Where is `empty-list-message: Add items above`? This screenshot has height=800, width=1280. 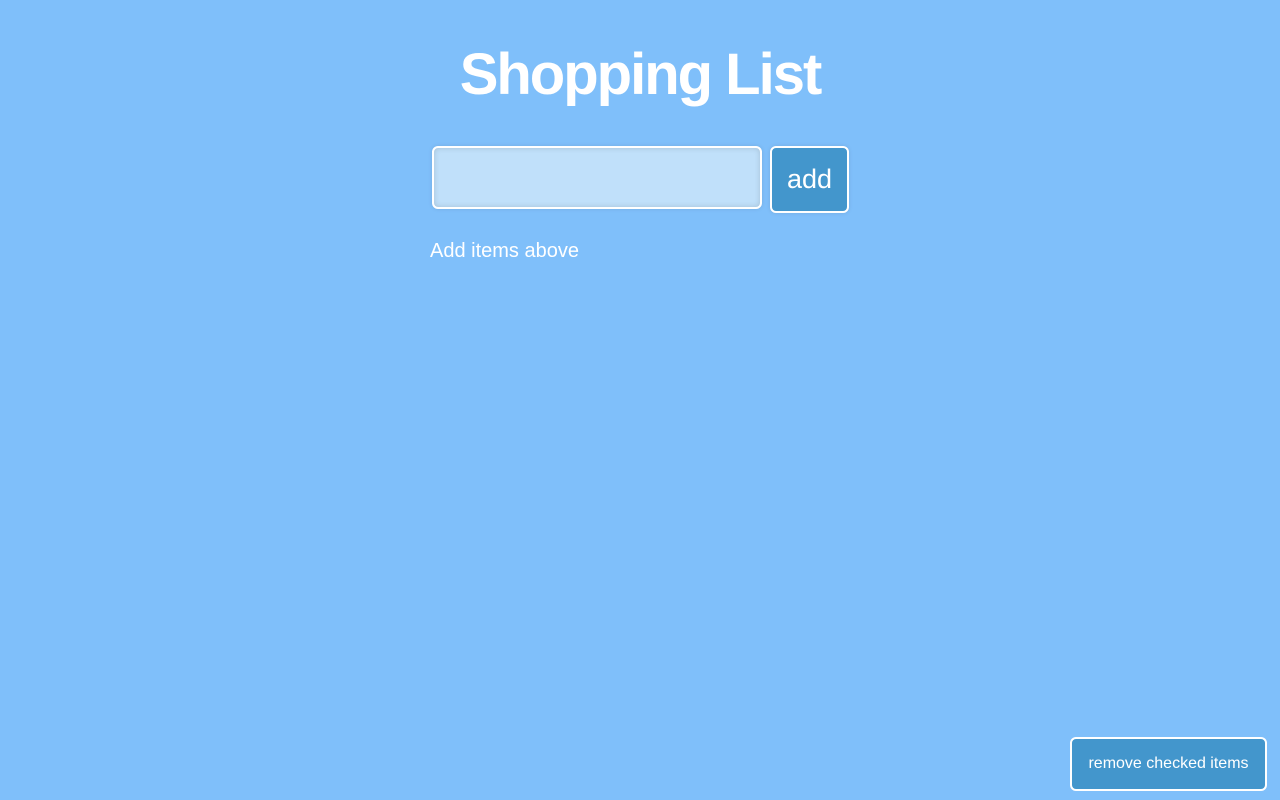 empty-list-message: Add items above is located at coordinates (504, 251).